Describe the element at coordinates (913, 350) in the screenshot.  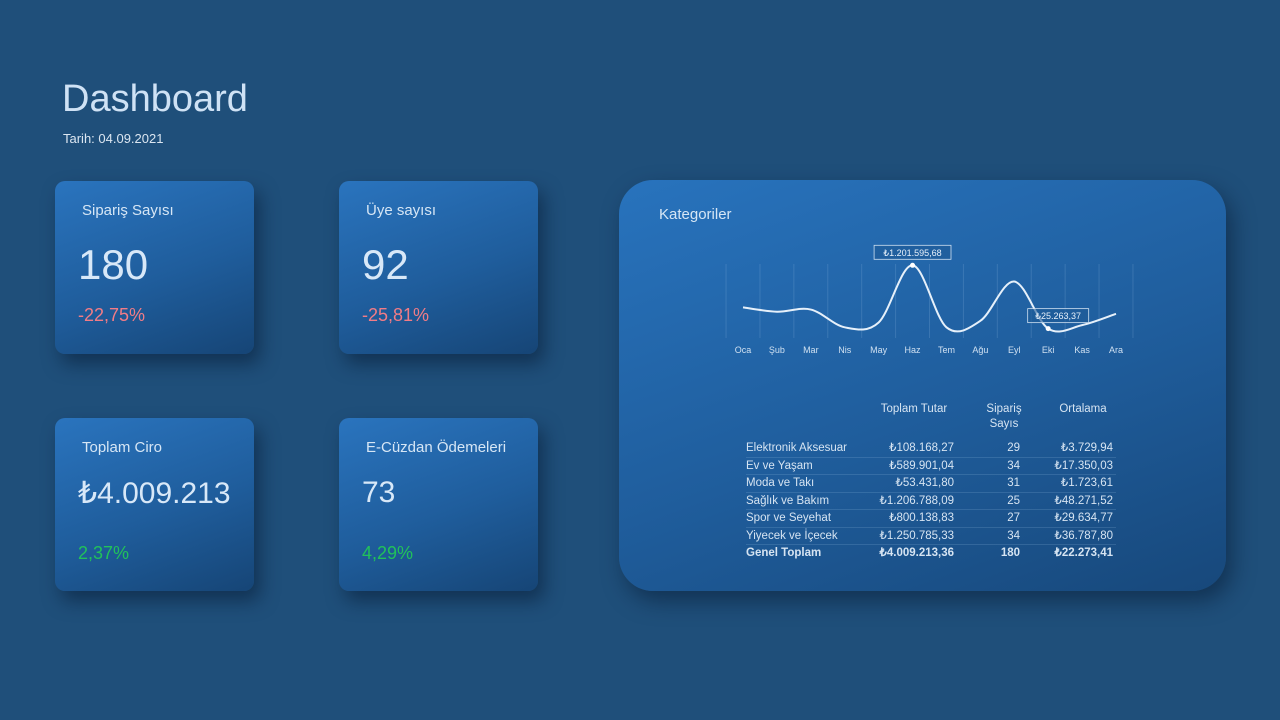
I see `x-tick-label: Haz` at that location.